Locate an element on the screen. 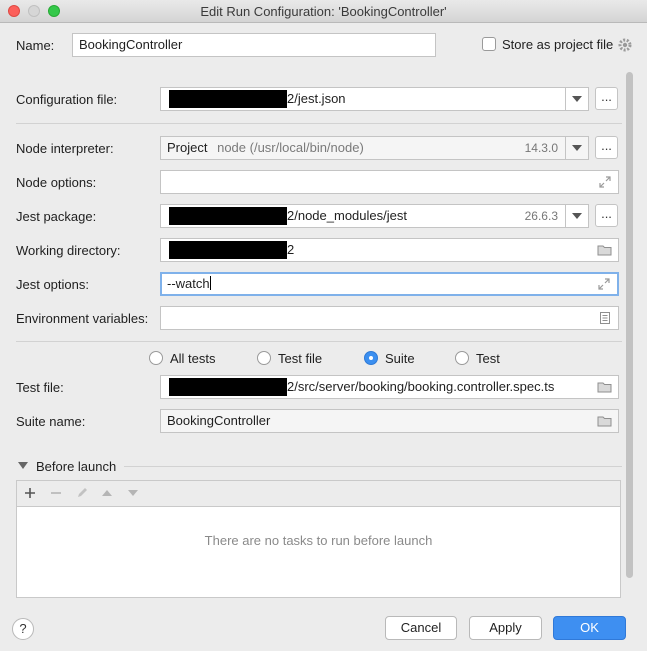 This screenshot has width=647, height=651. radio-test-label: Test is located at coordinates (488, 358).